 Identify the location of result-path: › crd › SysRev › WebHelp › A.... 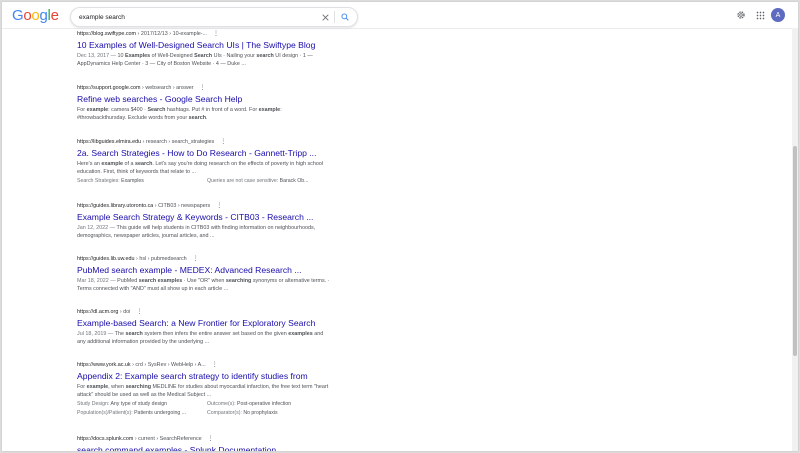
(168, 365).